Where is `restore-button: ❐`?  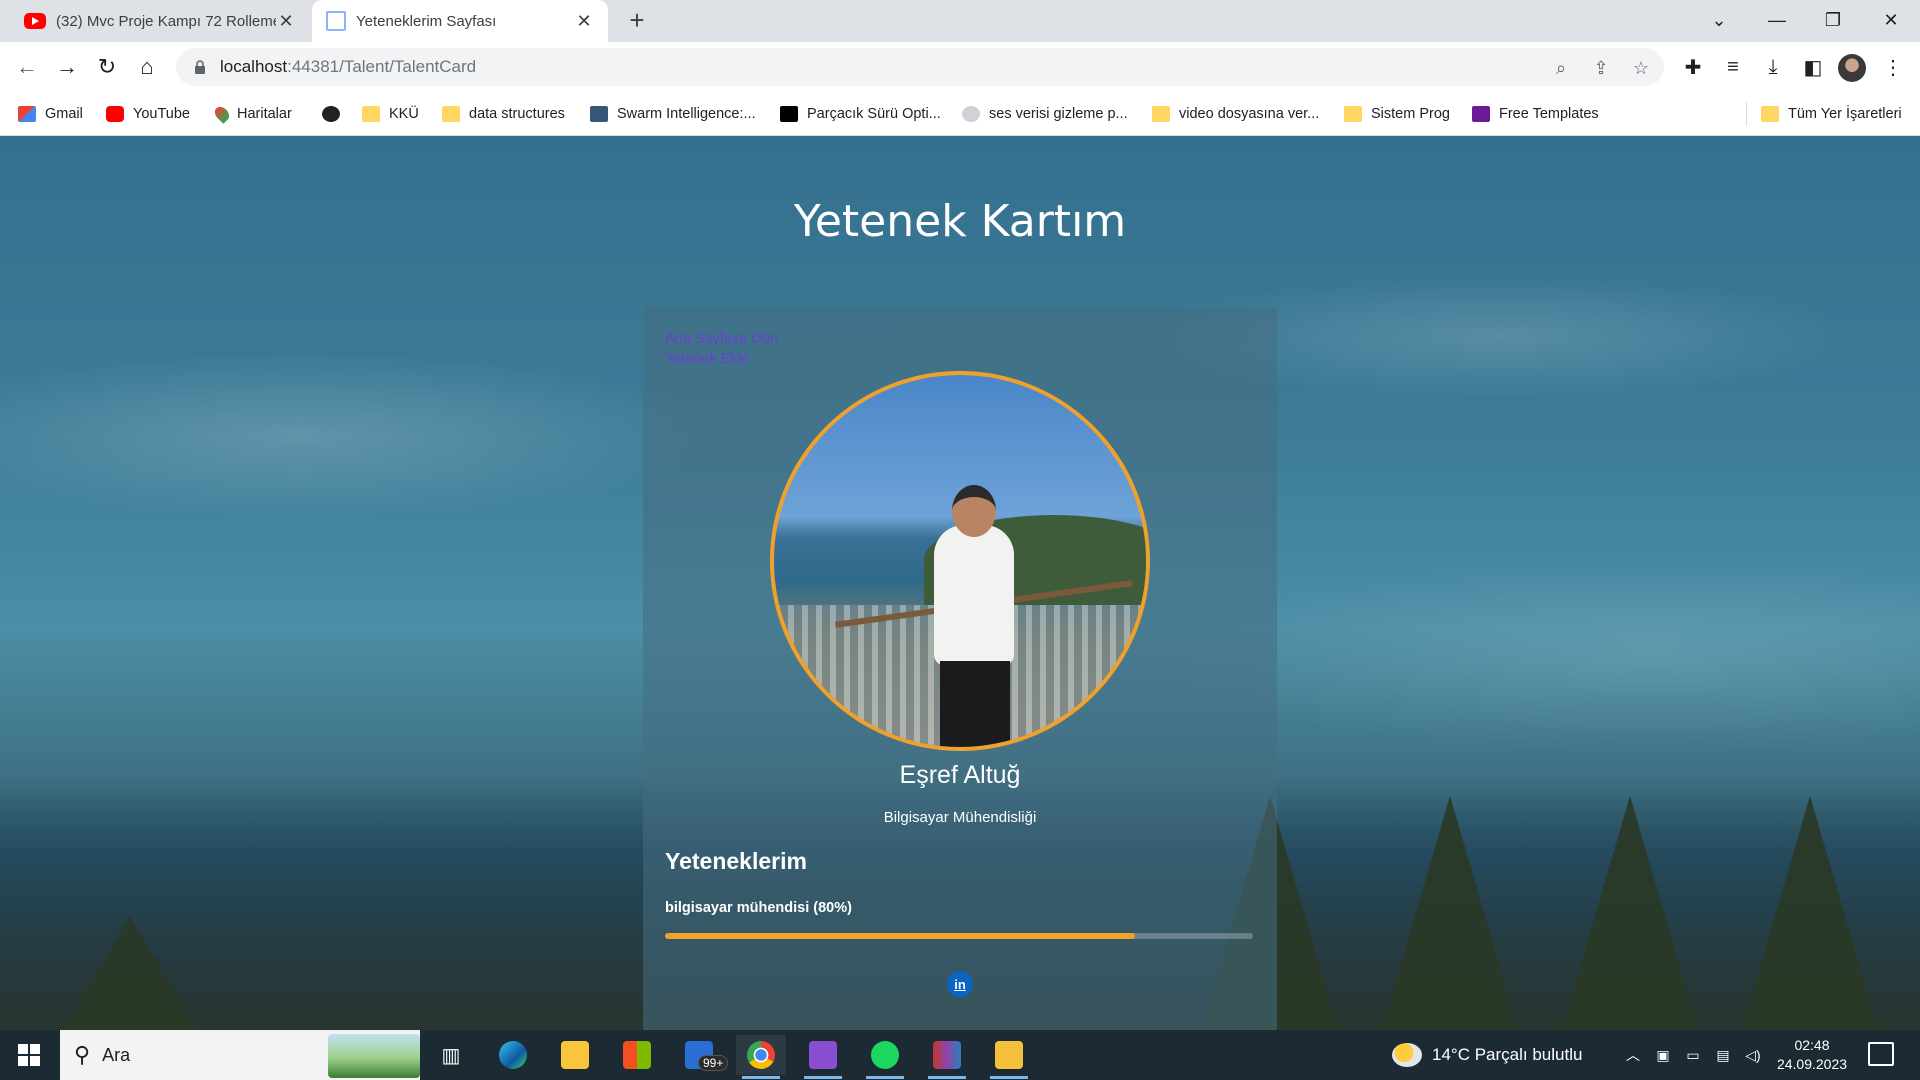 restore-button: ❐ is located at coordinates (1833, 20).